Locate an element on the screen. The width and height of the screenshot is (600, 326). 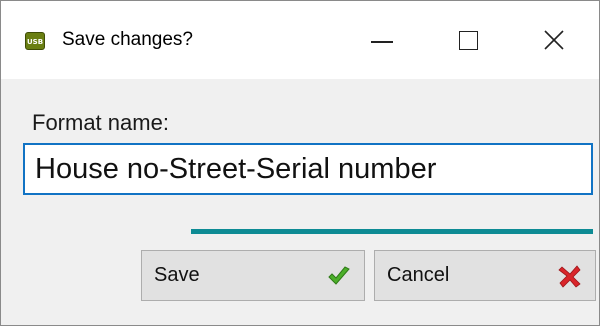
save-button-label: Save is located at coordinates (177, 275).